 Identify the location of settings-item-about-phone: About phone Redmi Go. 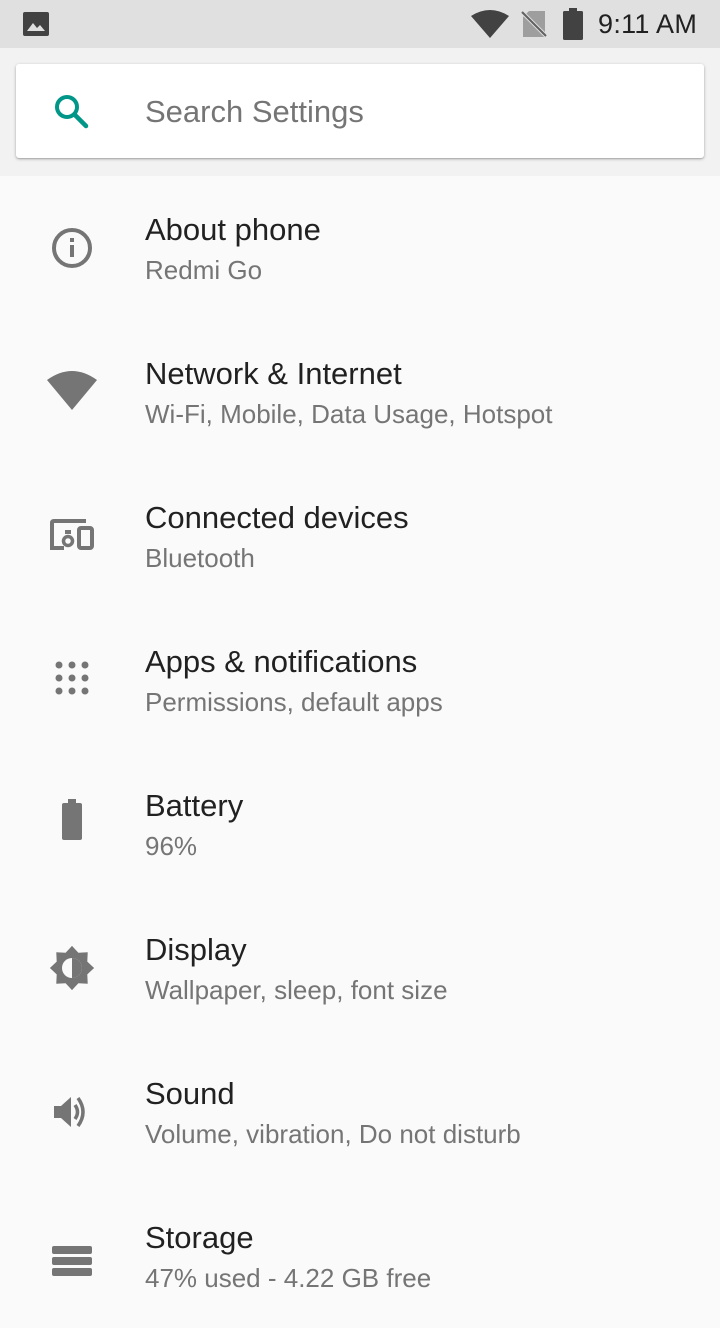
(360, 248).